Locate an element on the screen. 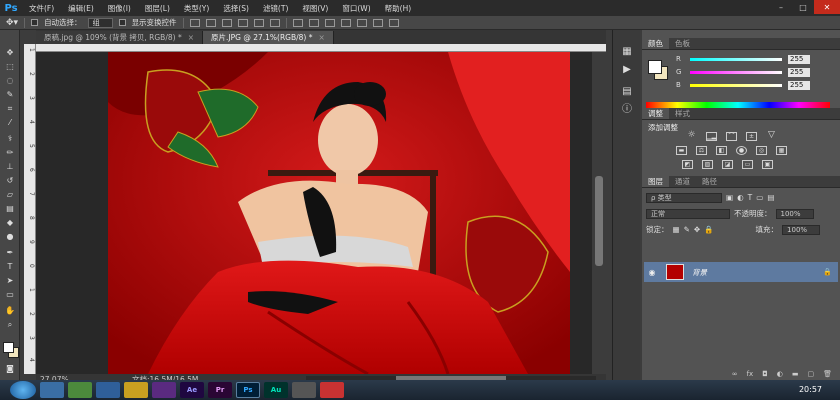 This screenshot has height=400, width=840. slider-r: R 255 is located at coordinates (743, 59).